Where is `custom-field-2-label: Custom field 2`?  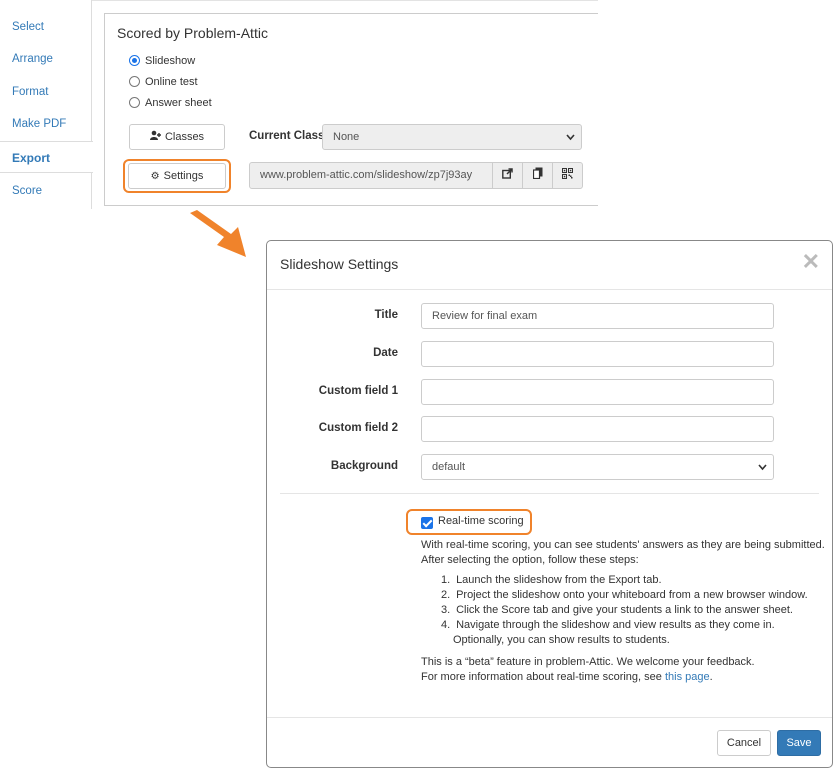 custom-field-2-label: Custom field 2 is located at coordinates (358, 428).